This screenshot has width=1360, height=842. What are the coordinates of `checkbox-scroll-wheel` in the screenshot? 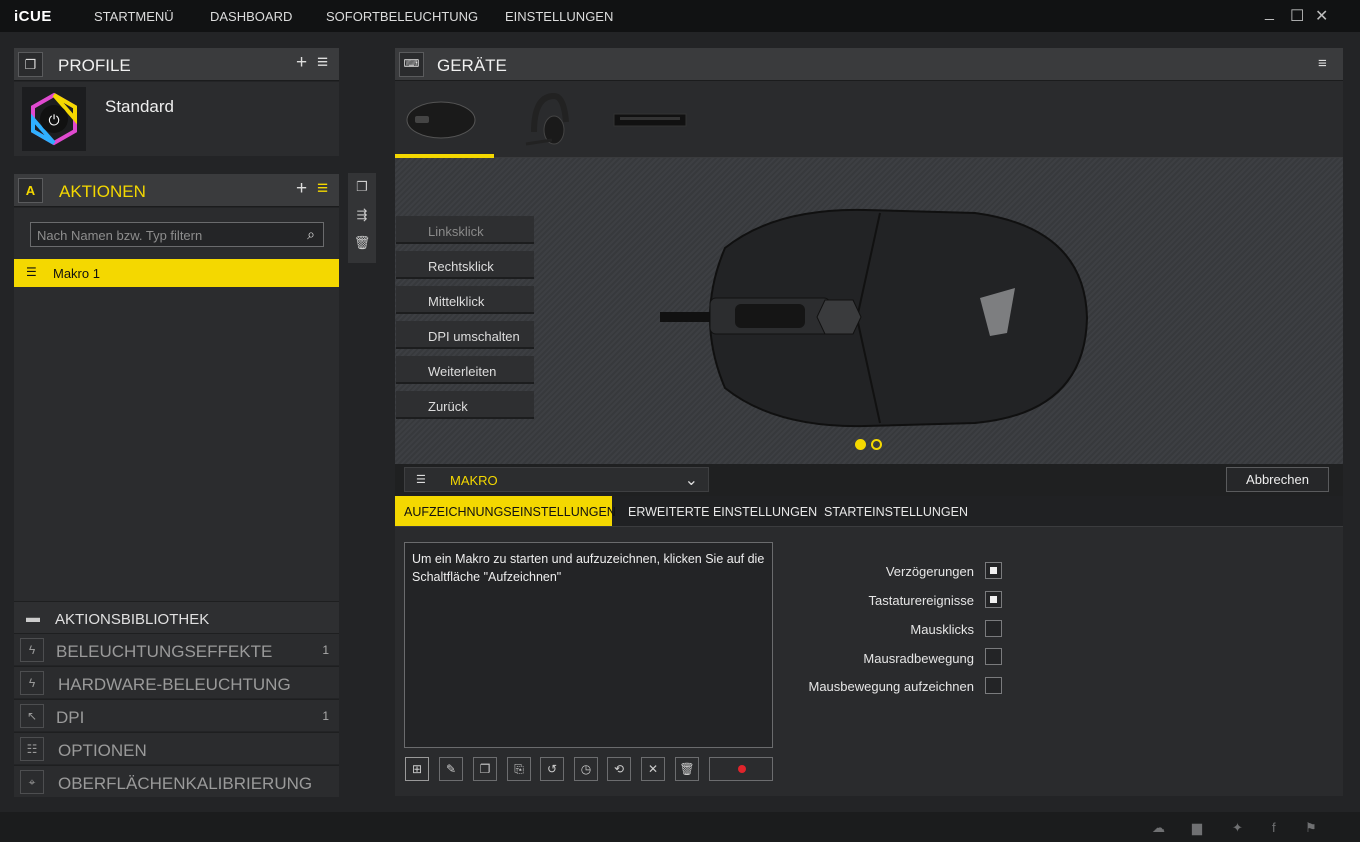 It's located at (993, 656).